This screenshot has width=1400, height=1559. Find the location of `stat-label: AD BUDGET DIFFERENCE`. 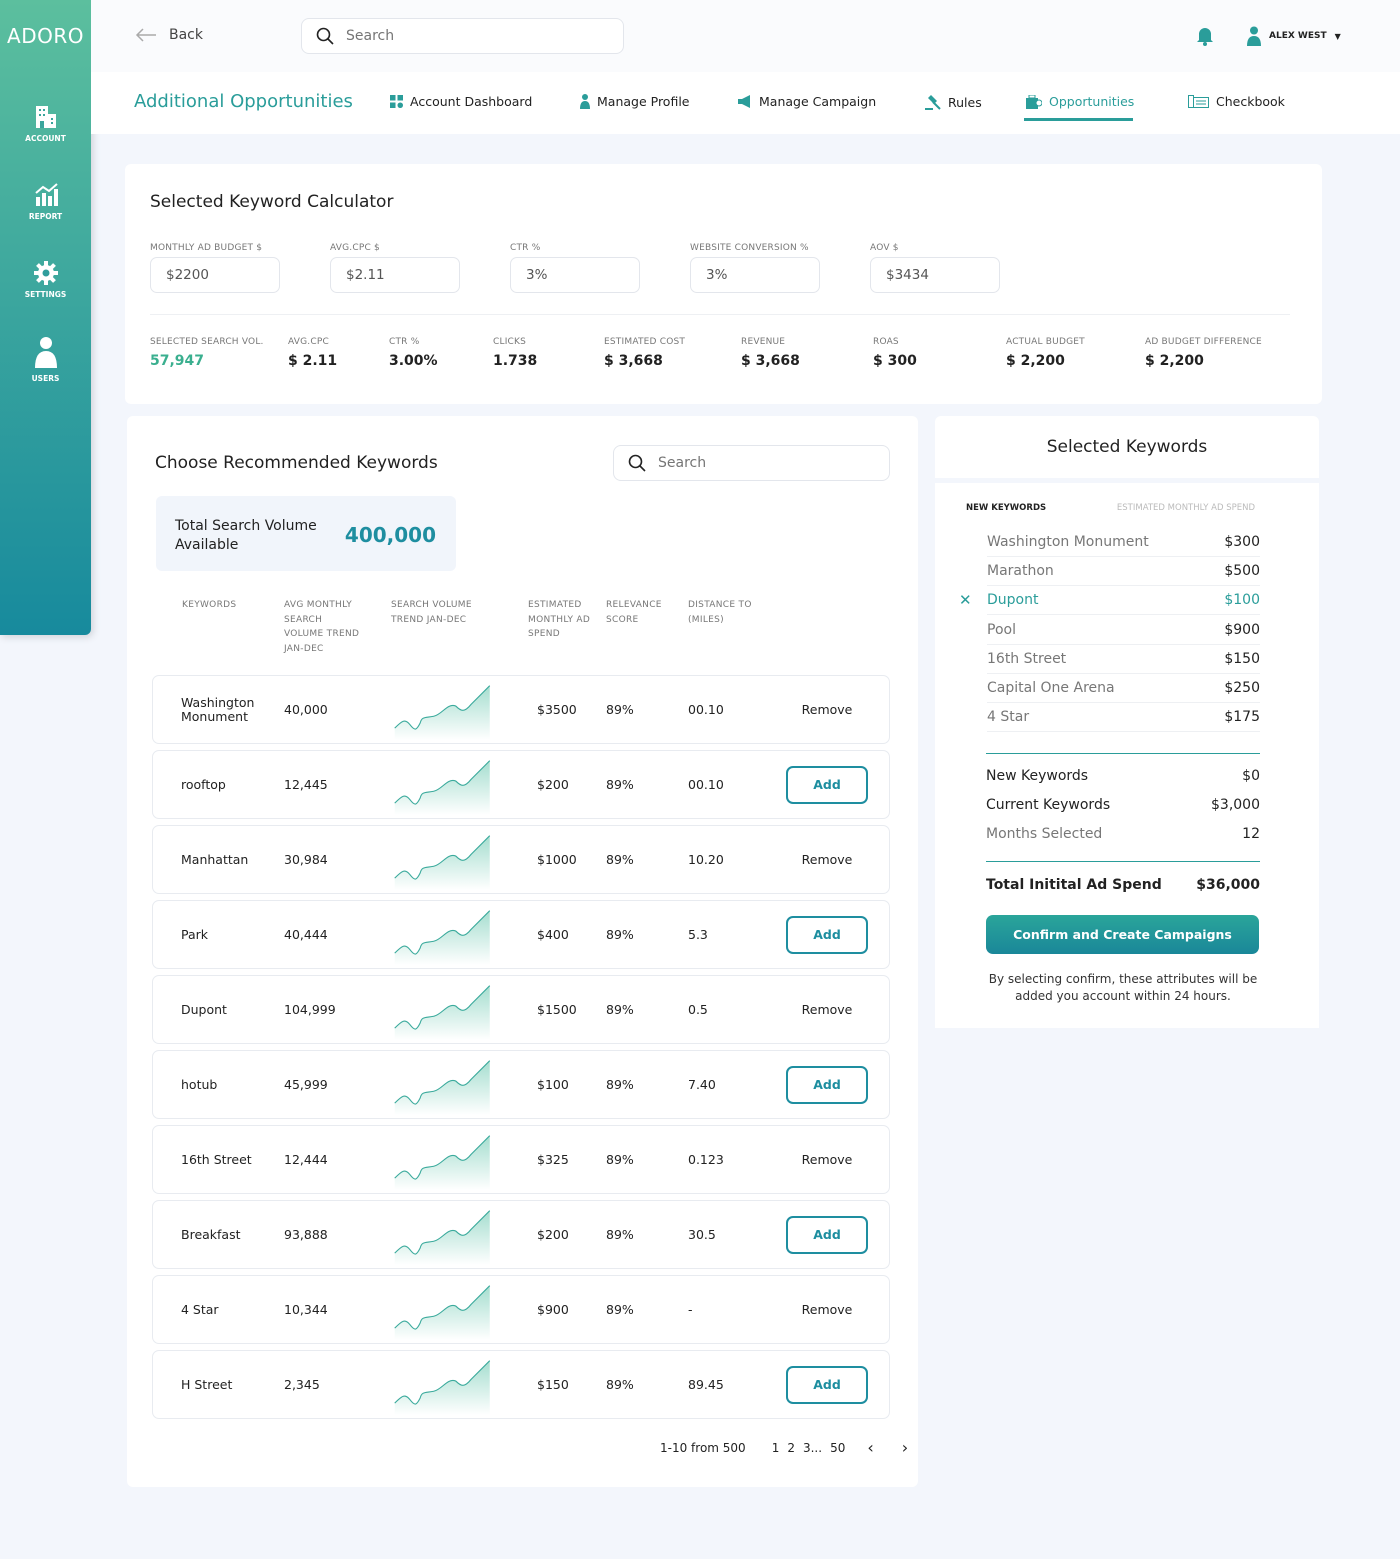

stat-label: AD BUDGET DIFFERENCE is located at coordinates (1203, 342).